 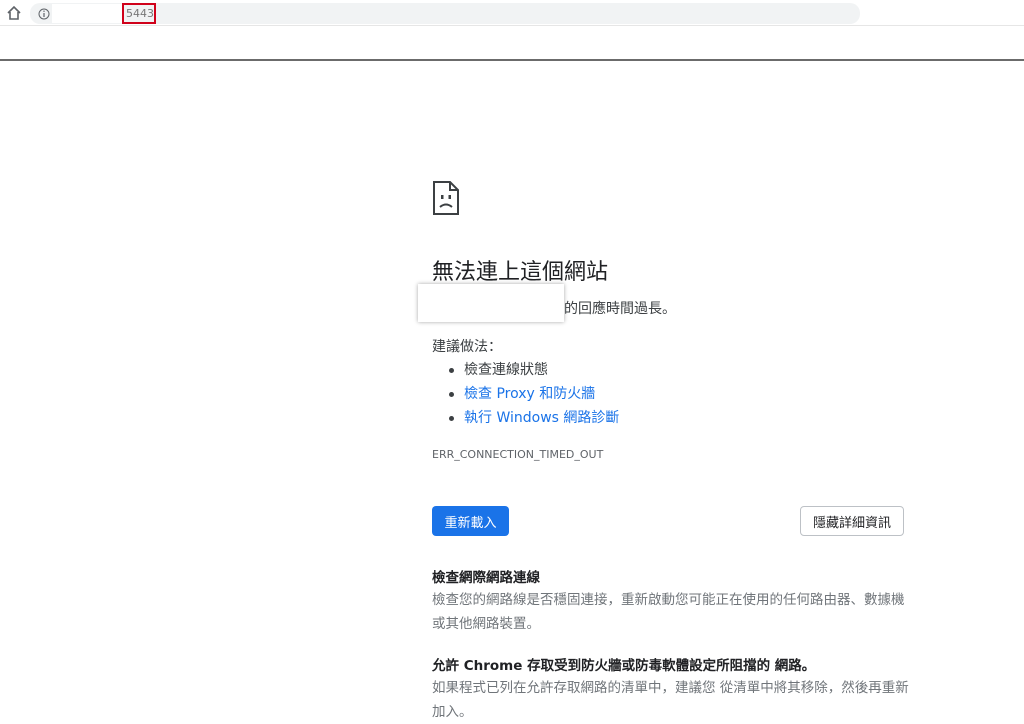 What do you see at coordinates (446, 198) in the screenshot?
I see `sad-page-icon` at bounding box center [446, 198].